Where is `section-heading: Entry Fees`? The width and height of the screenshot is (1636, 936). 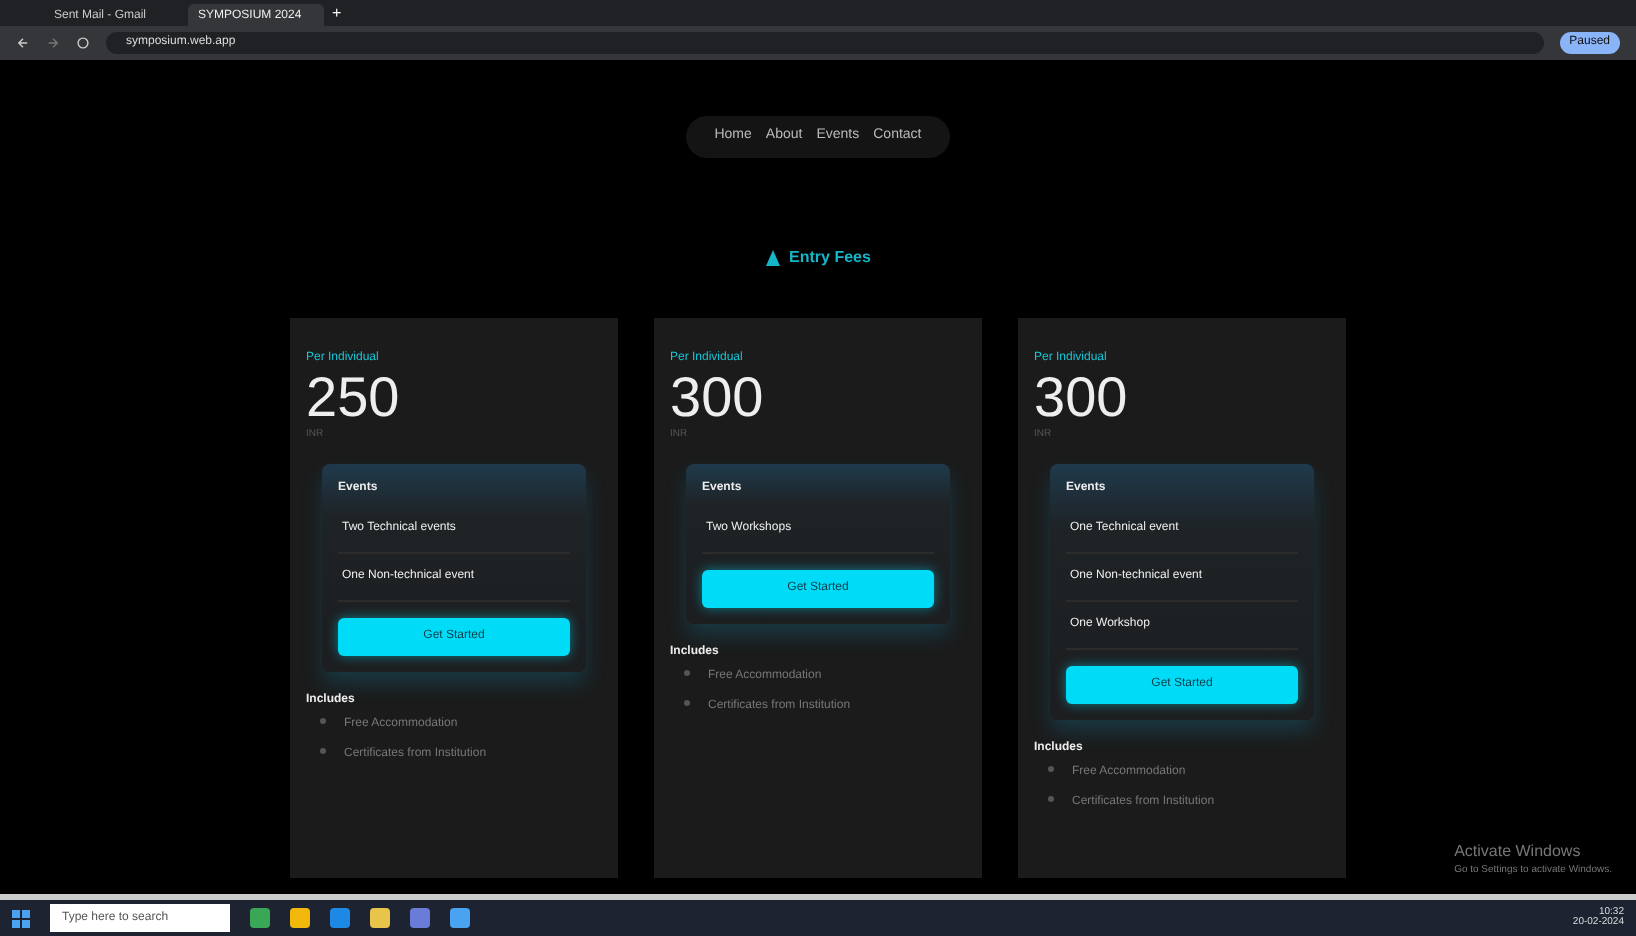
section-heading: Entry Fees is located at coordinates (830, 257).